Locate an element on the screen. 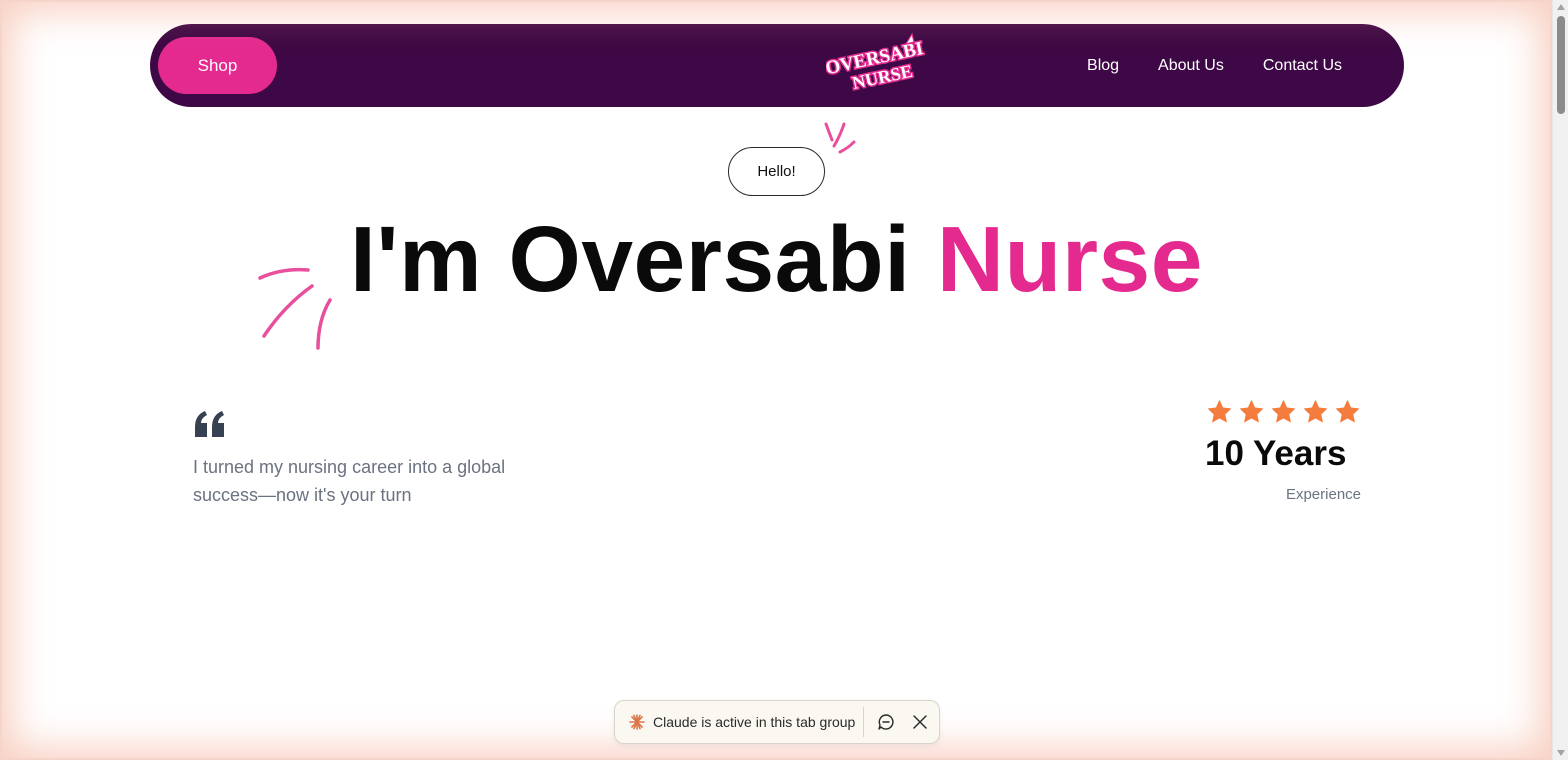  quote-icon is located at coordinates (209, 424).